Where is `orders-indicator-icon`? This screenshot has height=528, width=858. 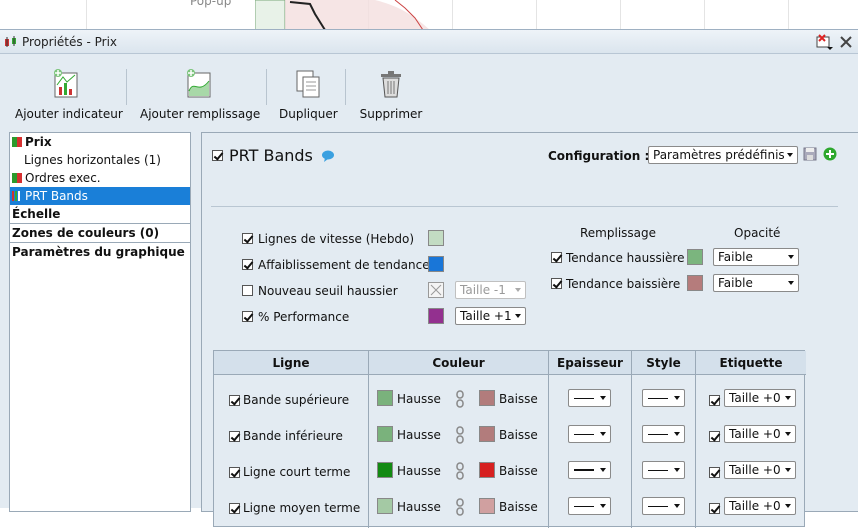 orders-indicator-icon is located at coordinates (17, 178).